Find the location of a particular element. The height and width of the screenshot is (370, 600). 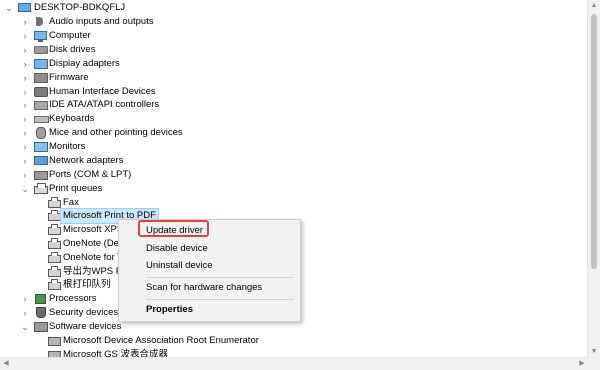

properties-menu-item: Properties is located at coordinates (209, 310).